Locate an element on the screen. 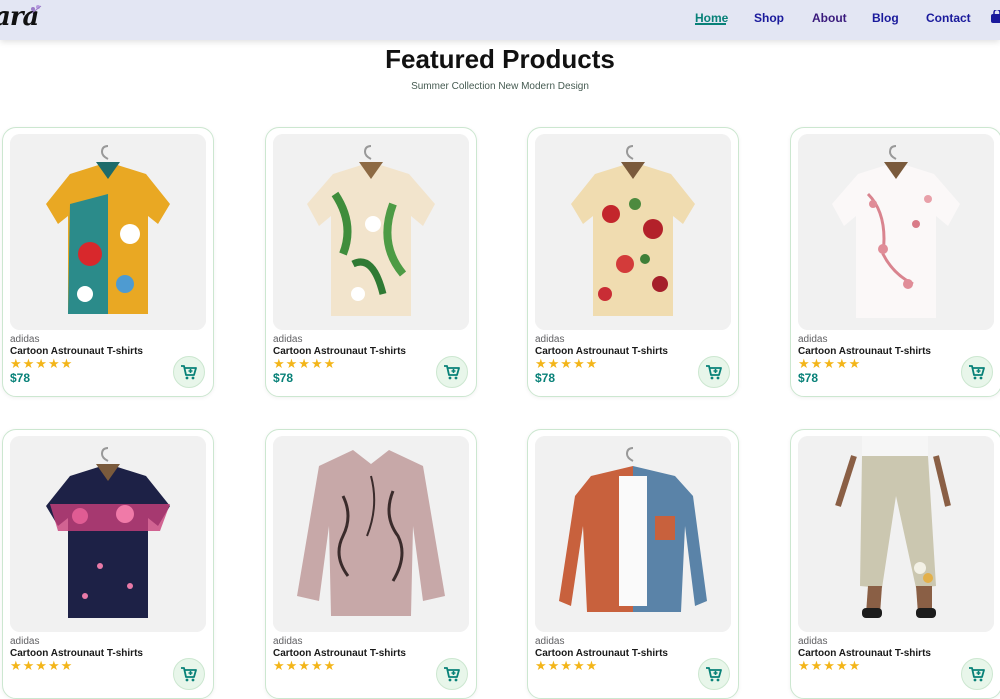 Image resolution: width=1000 pixels, height=699 pixels. colorful-shirt-icon is located at coordinates (108, 232).